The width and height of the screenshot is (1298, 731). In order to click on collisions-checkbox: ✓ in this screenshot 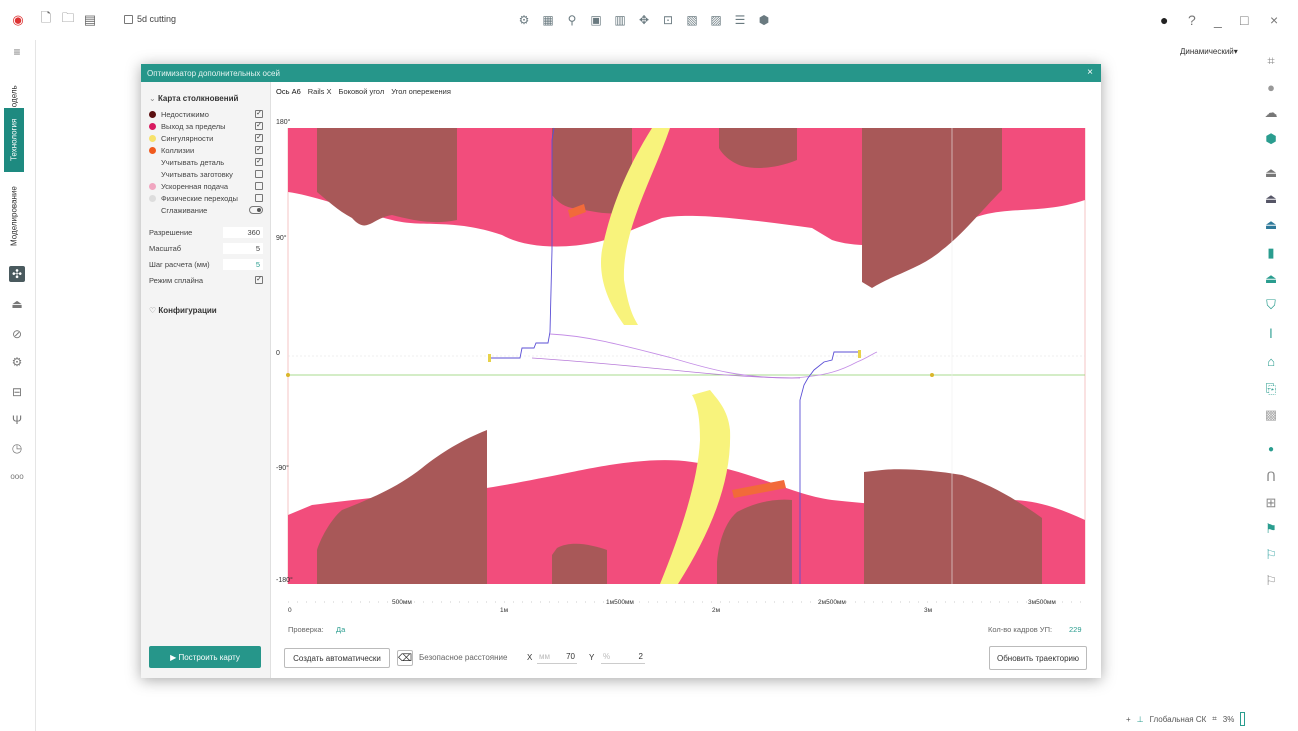, I will do `click(259, 150)`.